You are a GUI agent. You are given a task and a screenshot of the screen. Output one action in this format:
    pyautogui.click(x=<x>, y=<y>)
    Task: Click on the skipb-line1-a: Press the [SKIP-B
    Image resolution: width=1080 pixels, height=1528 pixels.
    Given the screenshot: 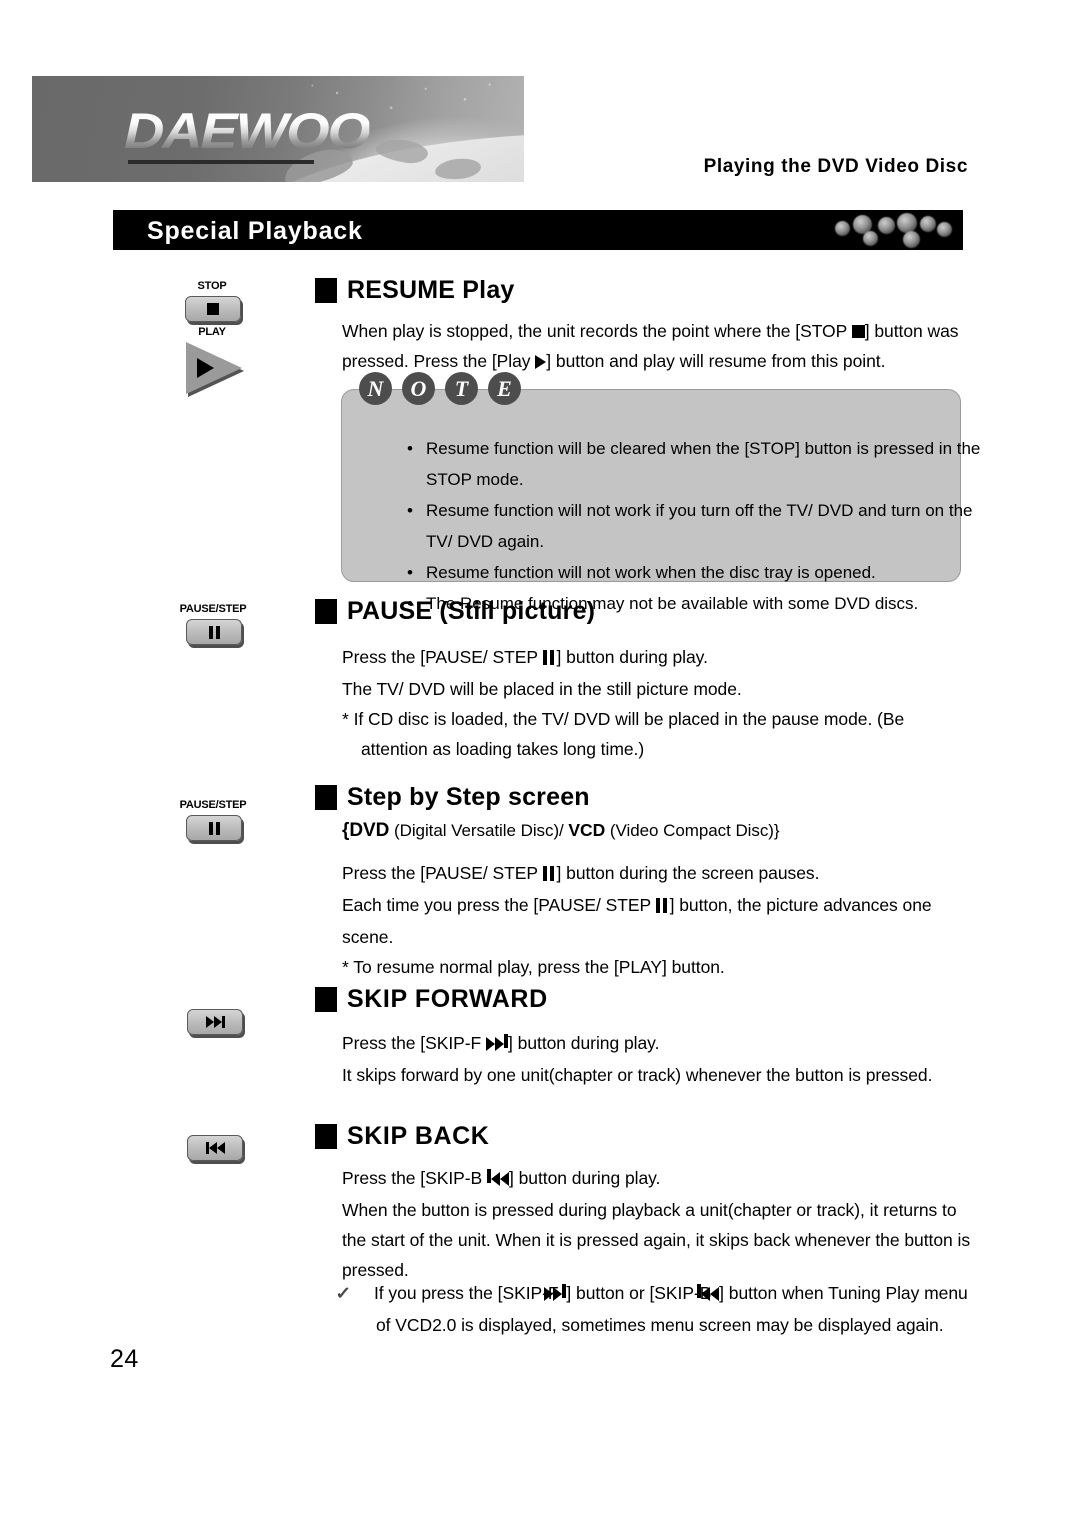 What is the action you would take?
    pyautogui.click(x=414, y=1178)
    